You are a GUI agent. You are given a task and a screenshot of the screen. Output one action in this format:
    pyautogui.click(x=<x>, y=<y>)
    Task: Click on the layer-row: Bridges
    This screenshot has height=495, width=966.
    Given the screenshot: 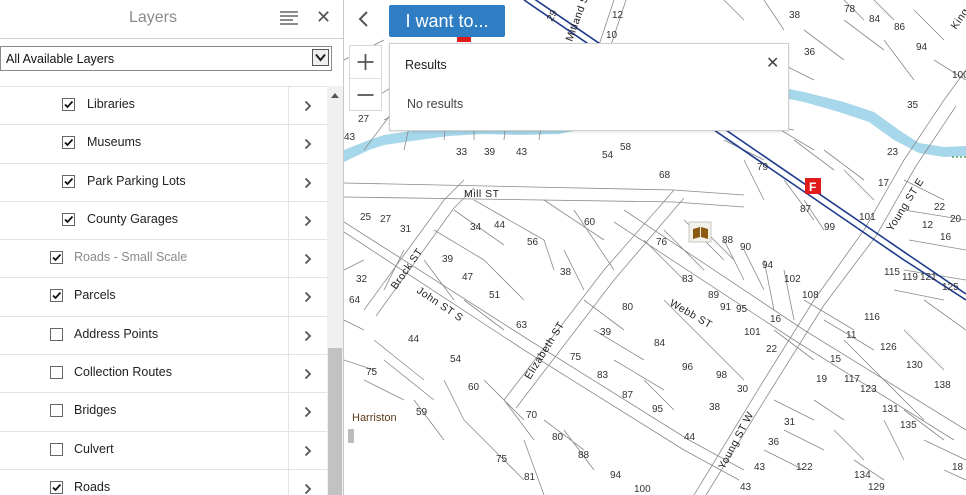 What is the action you would take?
    pyautogui.click(x=163, y=412)
    